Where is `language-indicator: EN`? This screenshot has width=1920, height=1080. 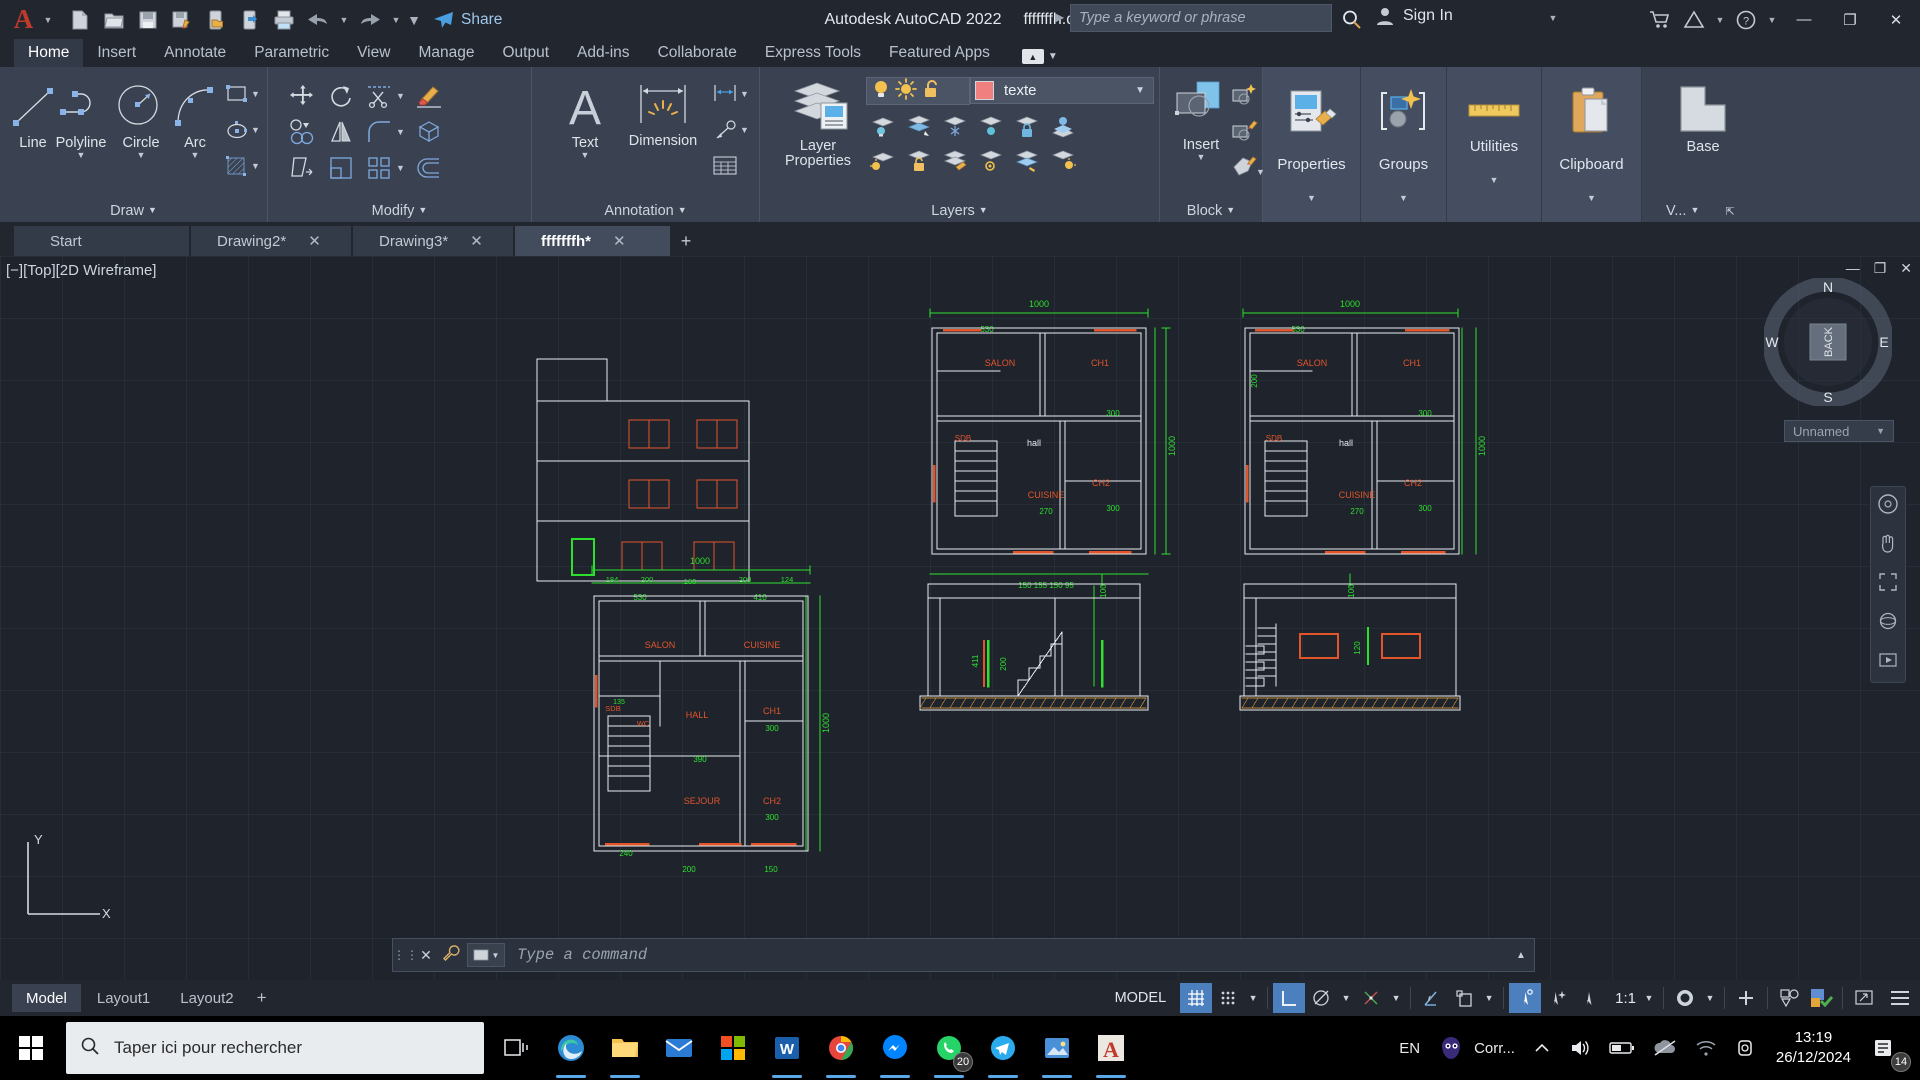 language-indicator: EN is located at coordinates (1409, 1048).